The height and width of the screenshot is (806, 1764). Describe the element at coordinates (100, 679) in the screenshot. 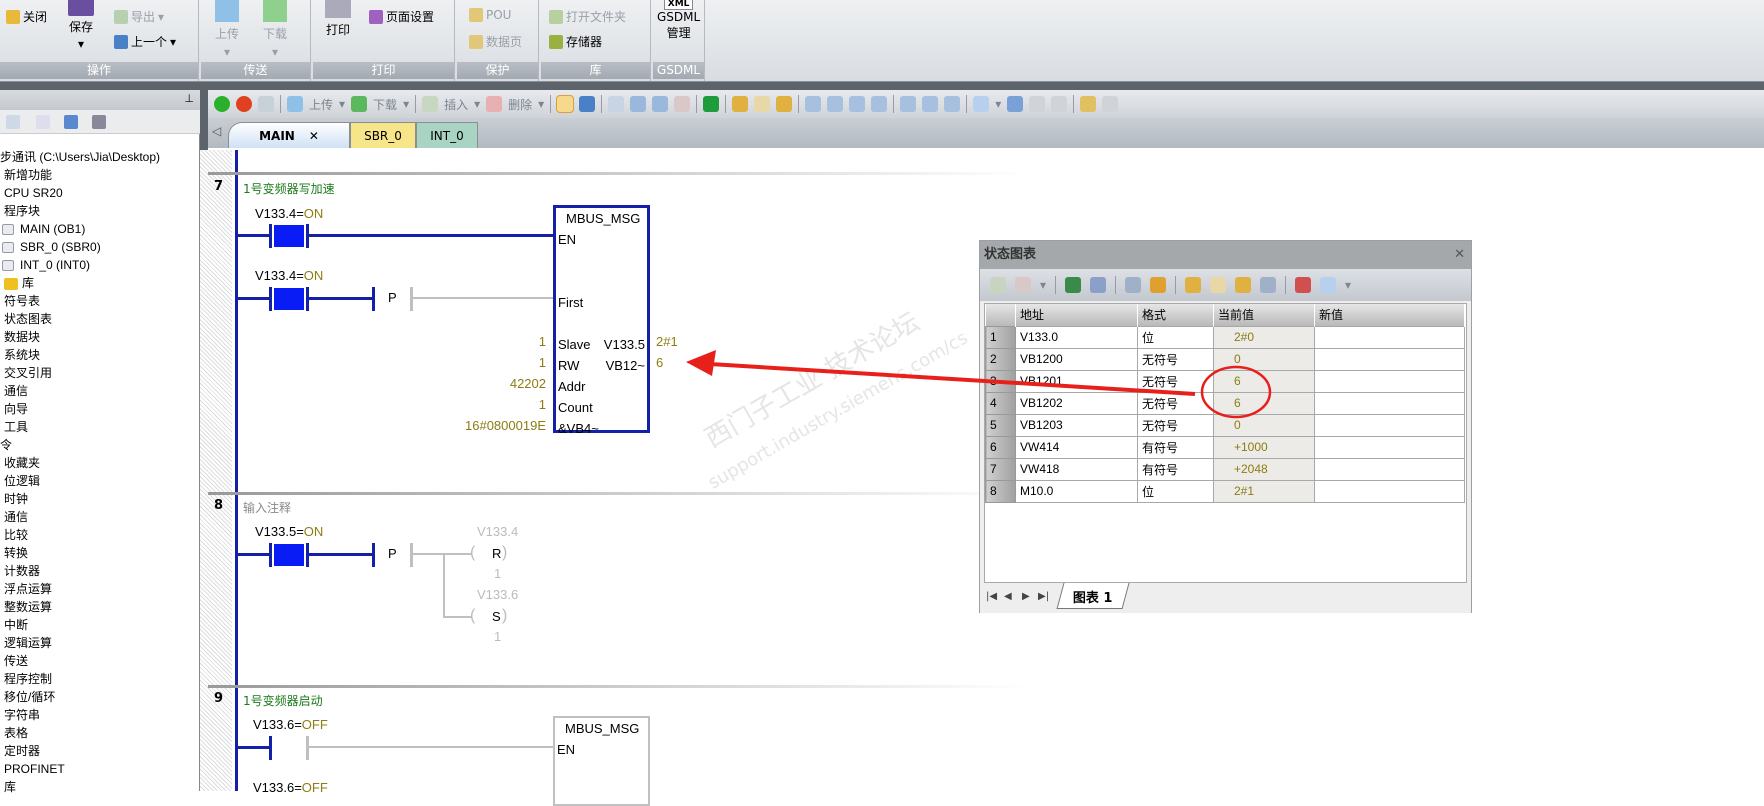

I see `tree-item: 程序控制` at that location.